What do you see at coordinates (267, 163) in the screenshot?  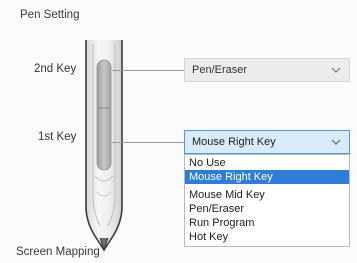 I see `dropdown-option-no-use: No Use` at bounding box center [267, 163].